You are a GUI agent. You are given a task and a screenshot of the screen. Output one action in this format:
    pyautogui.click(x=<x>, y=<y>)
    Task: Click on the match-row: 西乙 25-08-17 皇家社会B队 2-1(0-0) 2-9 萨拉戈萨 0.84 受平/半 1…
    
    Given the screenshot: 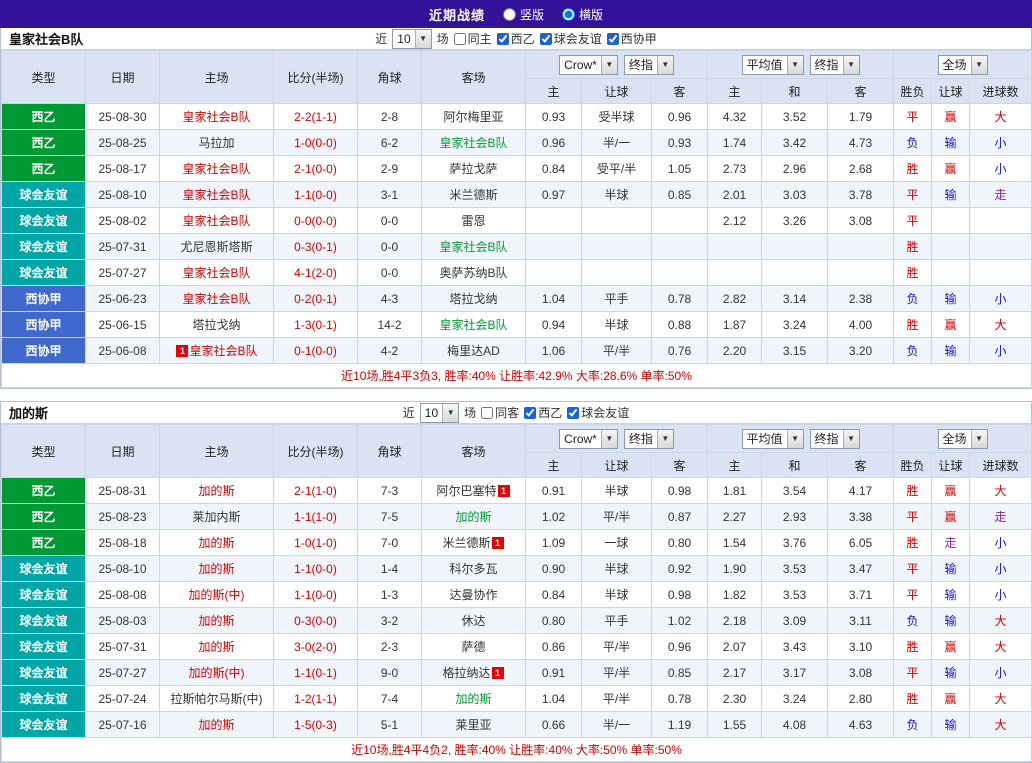 What is the action you would take?
    pyautogui.click(x=516, y=168)
    